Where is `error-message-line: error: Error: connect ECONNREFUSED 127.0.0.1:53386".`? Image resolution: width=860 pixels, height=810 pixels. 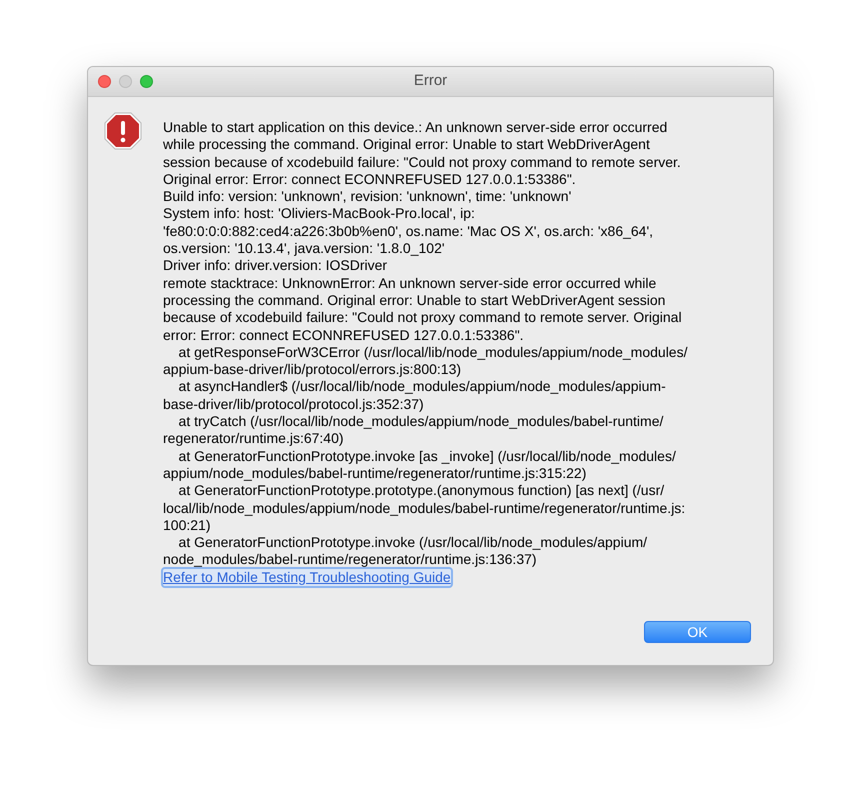 error-message-line: error: Error: connect ECONNREFUSED 127.0.0.1:53386". is located at coordinates (344, 335).